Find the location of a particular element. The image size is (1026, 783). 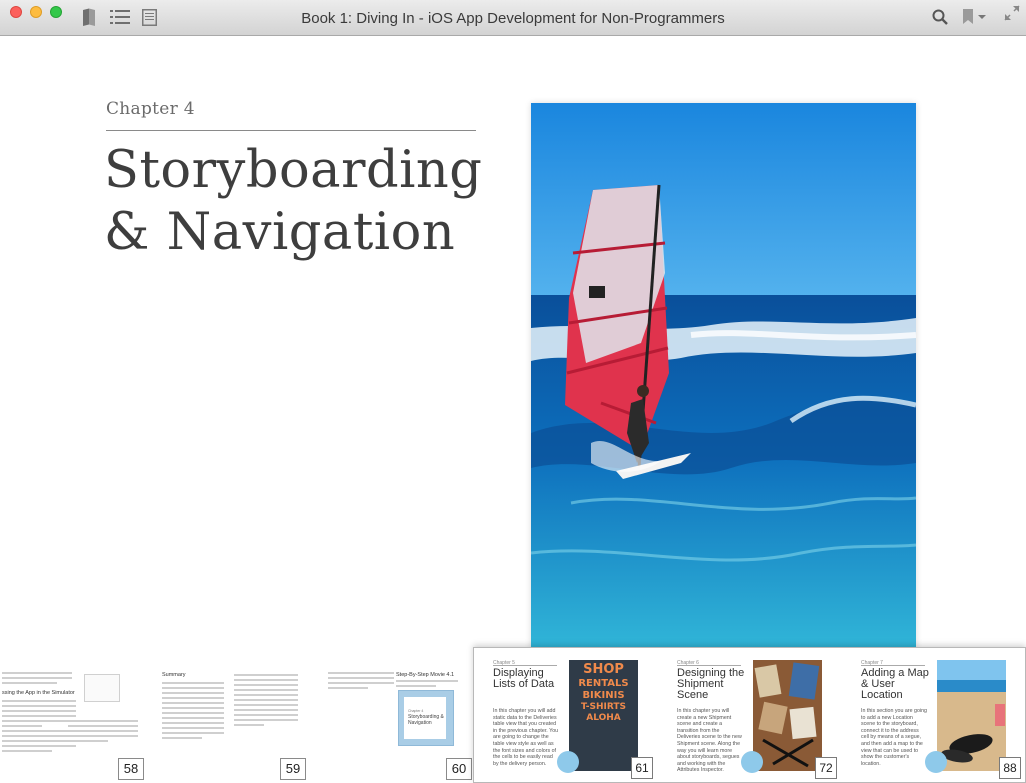

shop-sign-image: SHOP RENTALS BIKINIS T-SHIRTS ALOHA is located at coordinates (603, 715).